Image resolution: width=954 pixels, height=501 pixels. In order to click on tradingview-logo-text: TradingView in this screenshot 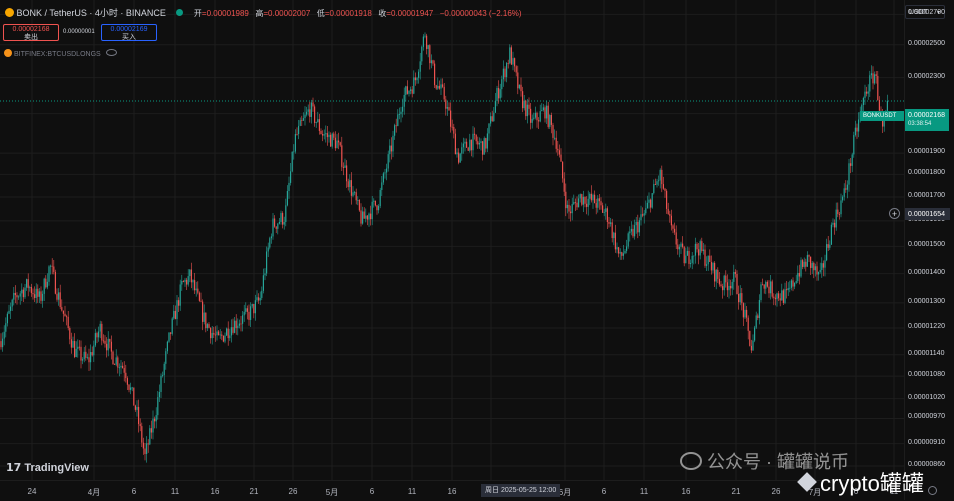, I will do `click(56, 468)`.